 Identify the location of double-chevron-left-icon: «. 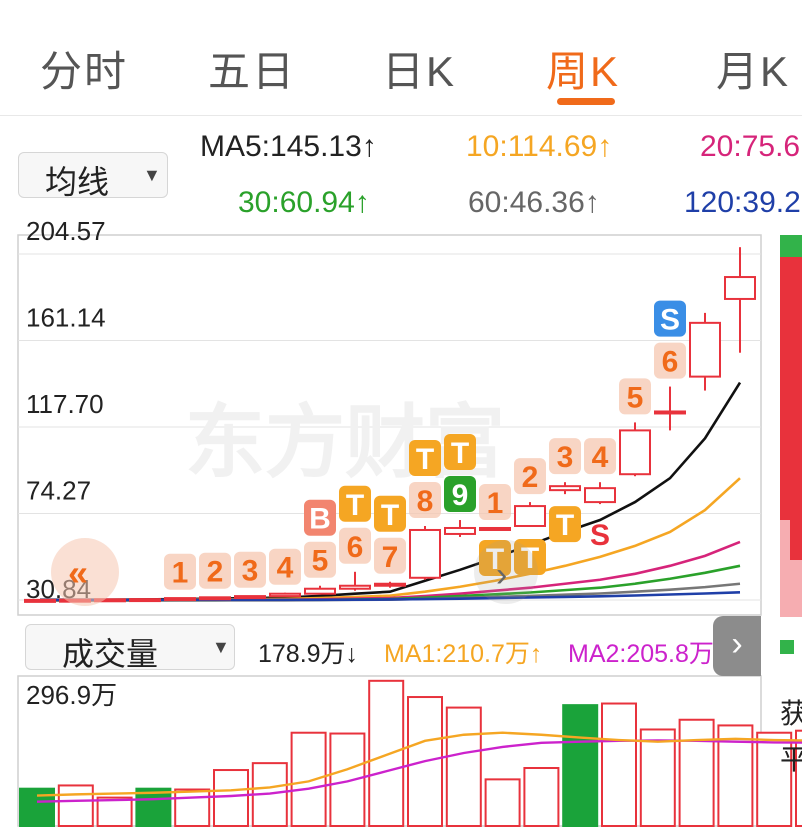
(78, 572).